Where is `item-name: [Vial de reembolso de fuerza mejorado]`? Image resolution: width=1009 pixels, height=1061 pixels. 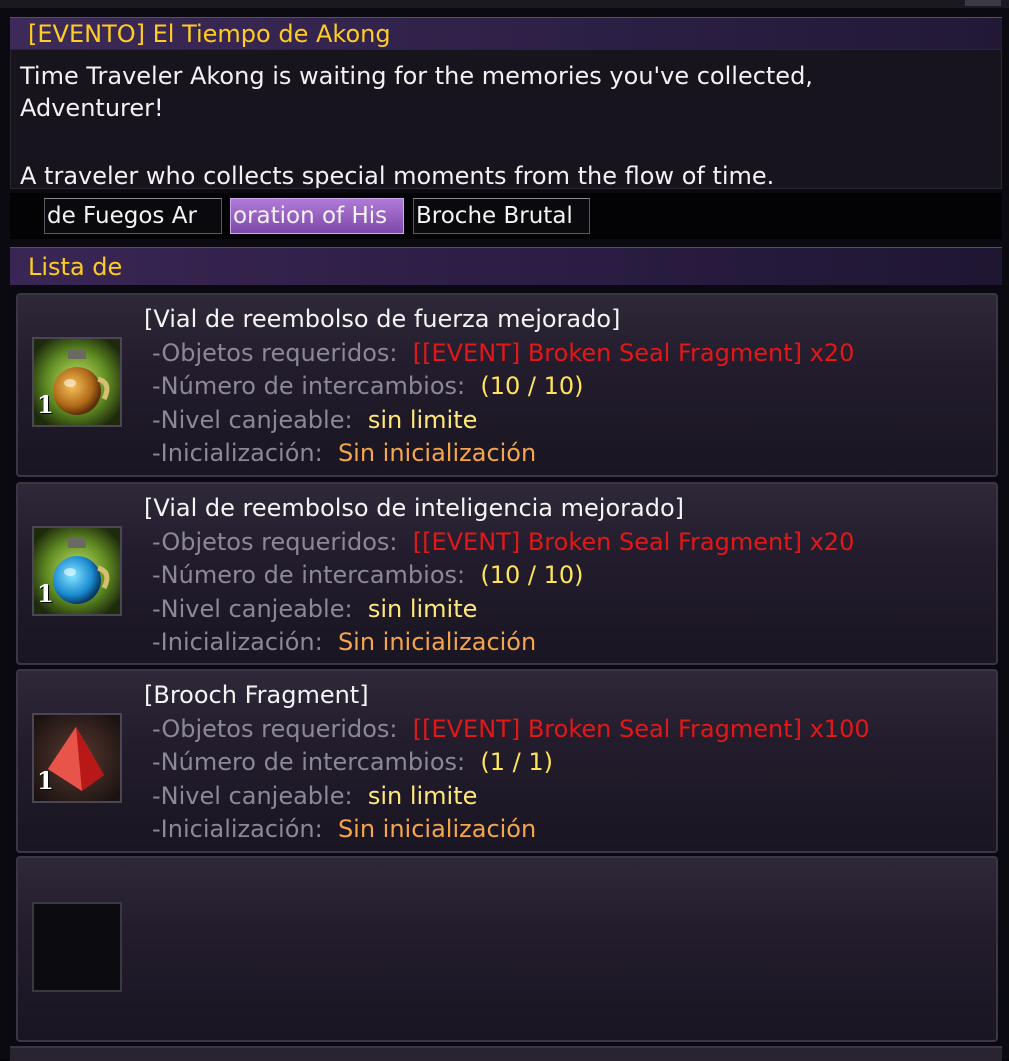 item-name: [Vial de reembolso de fuerza mejorado] is located at coordinates (382, 319).